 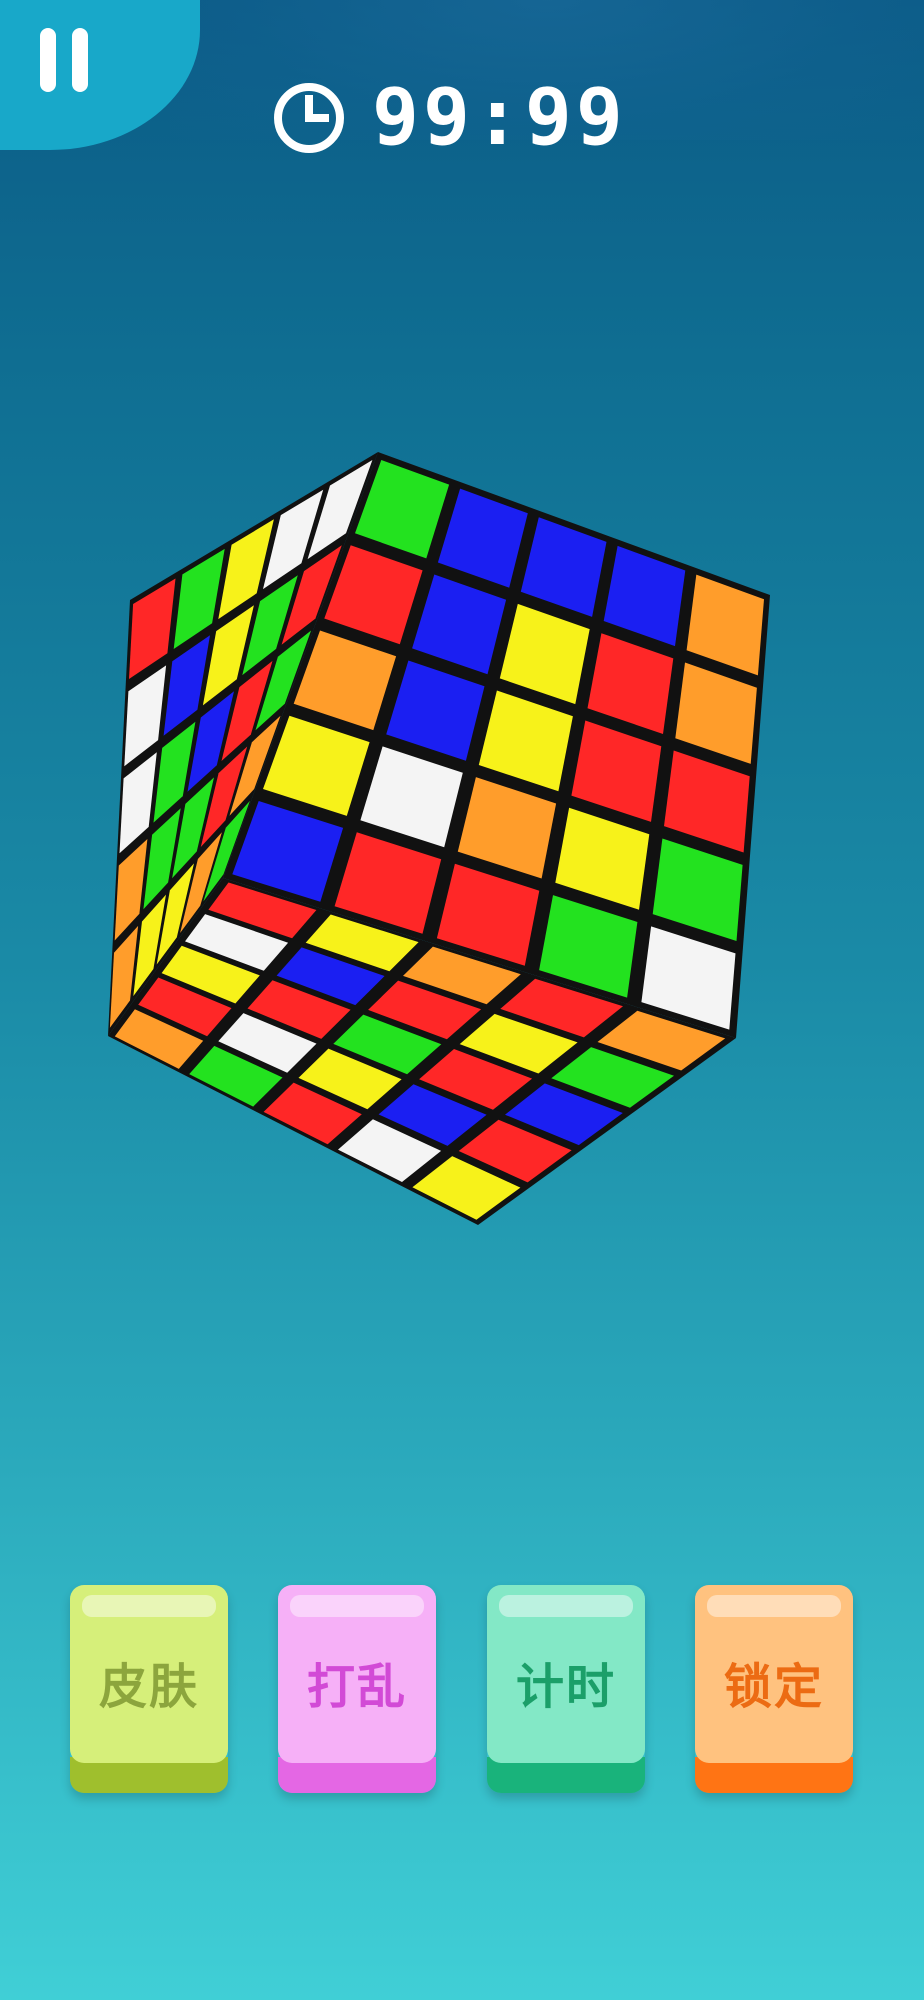 I want to click on pause-icon, so click(x=48, y=60).